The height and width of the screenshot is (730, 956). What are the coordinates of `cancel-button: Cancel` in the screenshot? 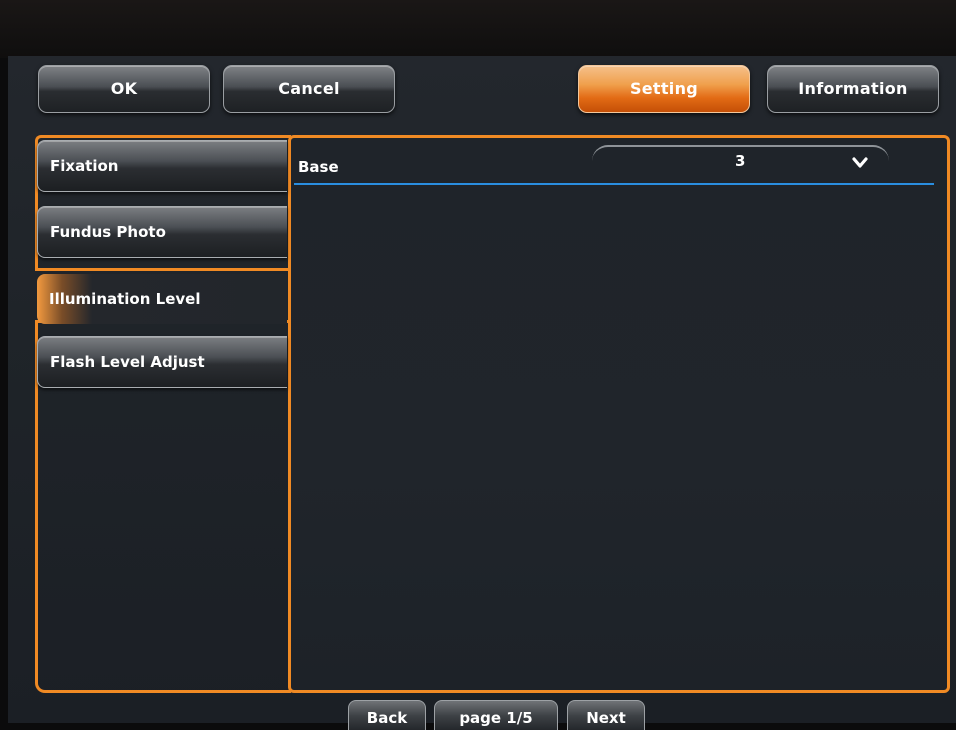 It's located at (309, 89).